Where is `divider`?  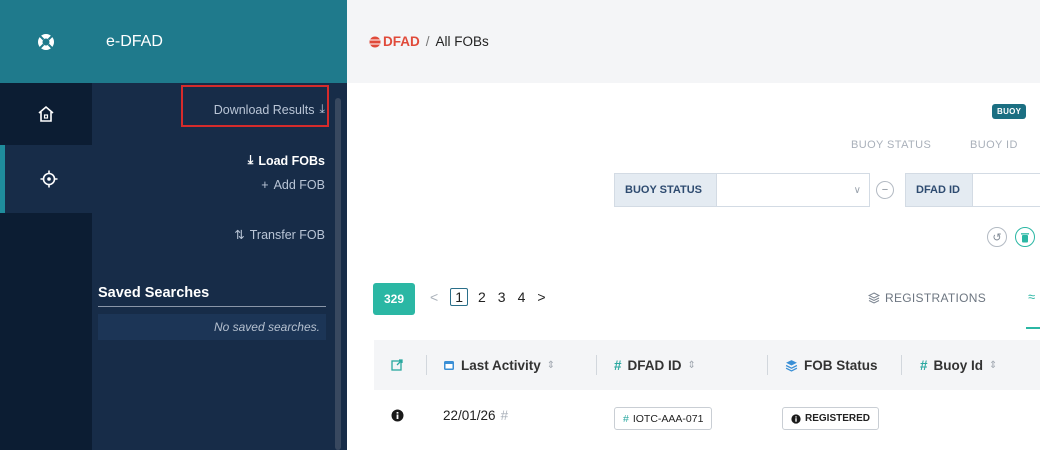 divider is located at coordinates (212, 306).